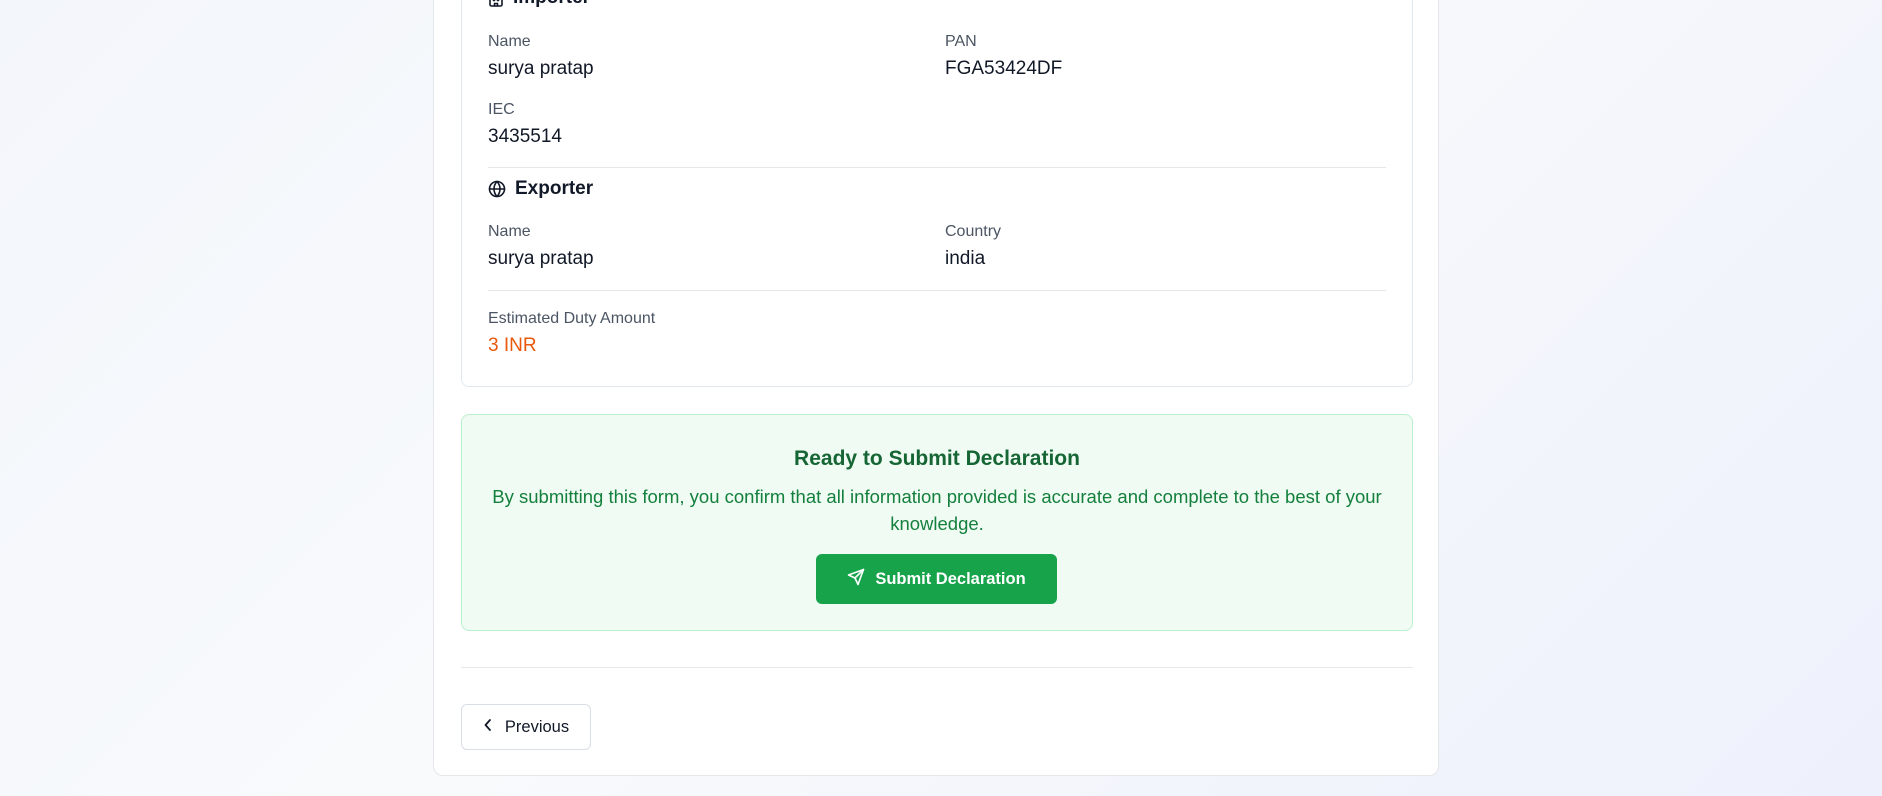  I want to click on globe-icon, so click(497, 189).